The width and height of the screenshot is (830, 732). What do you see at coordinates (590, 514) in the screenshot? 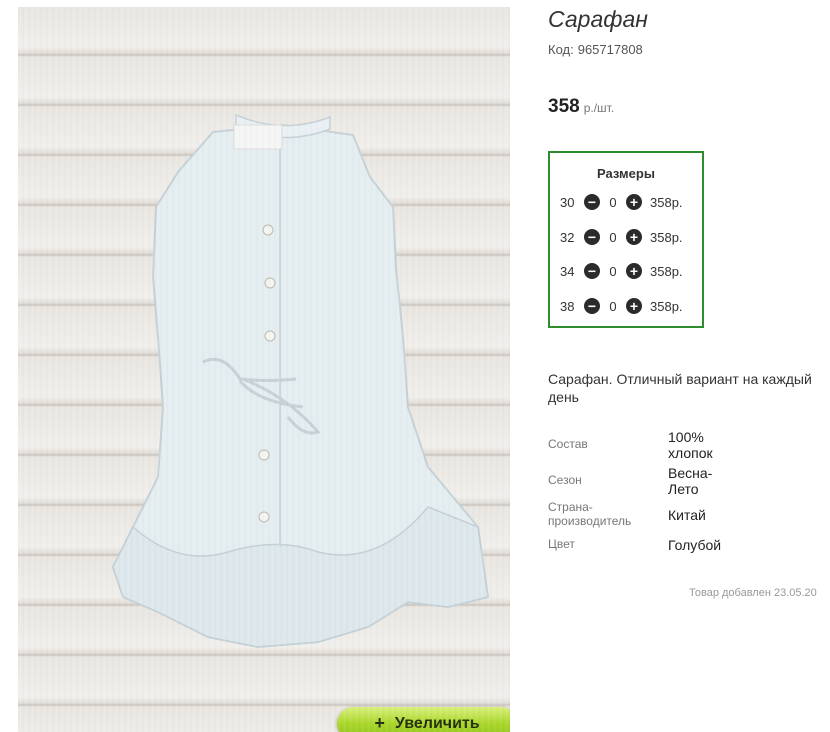
I see `property-label: Страна-производитель` at bounding box center [590, 514].